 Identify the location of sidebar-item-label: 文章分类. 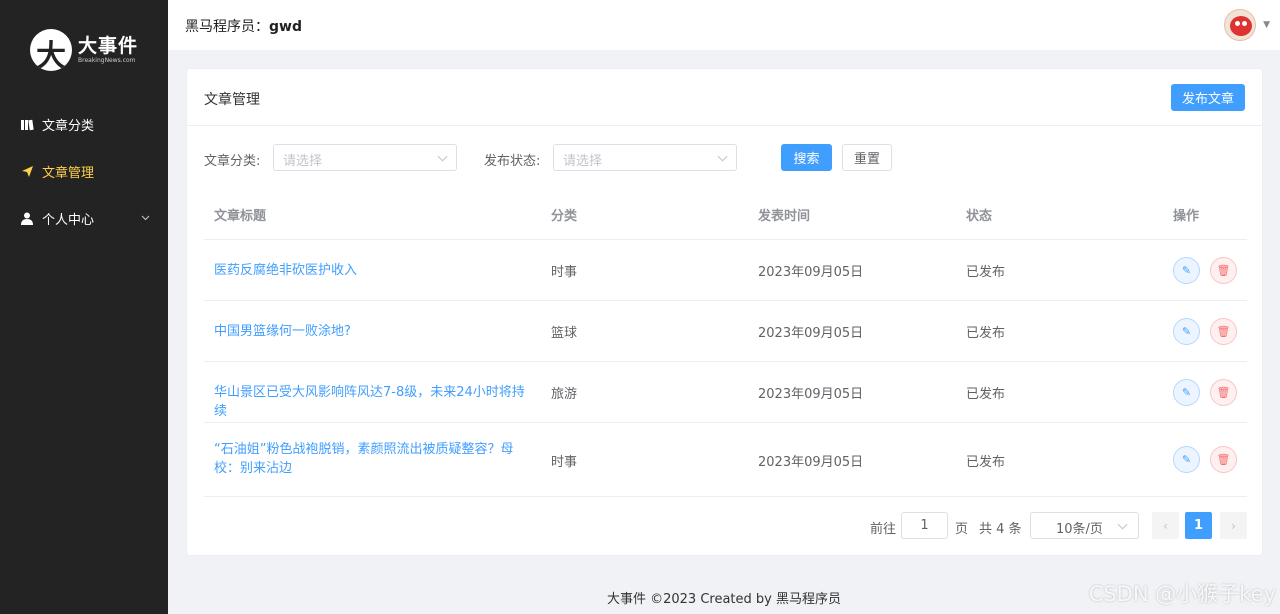
(68, 126).